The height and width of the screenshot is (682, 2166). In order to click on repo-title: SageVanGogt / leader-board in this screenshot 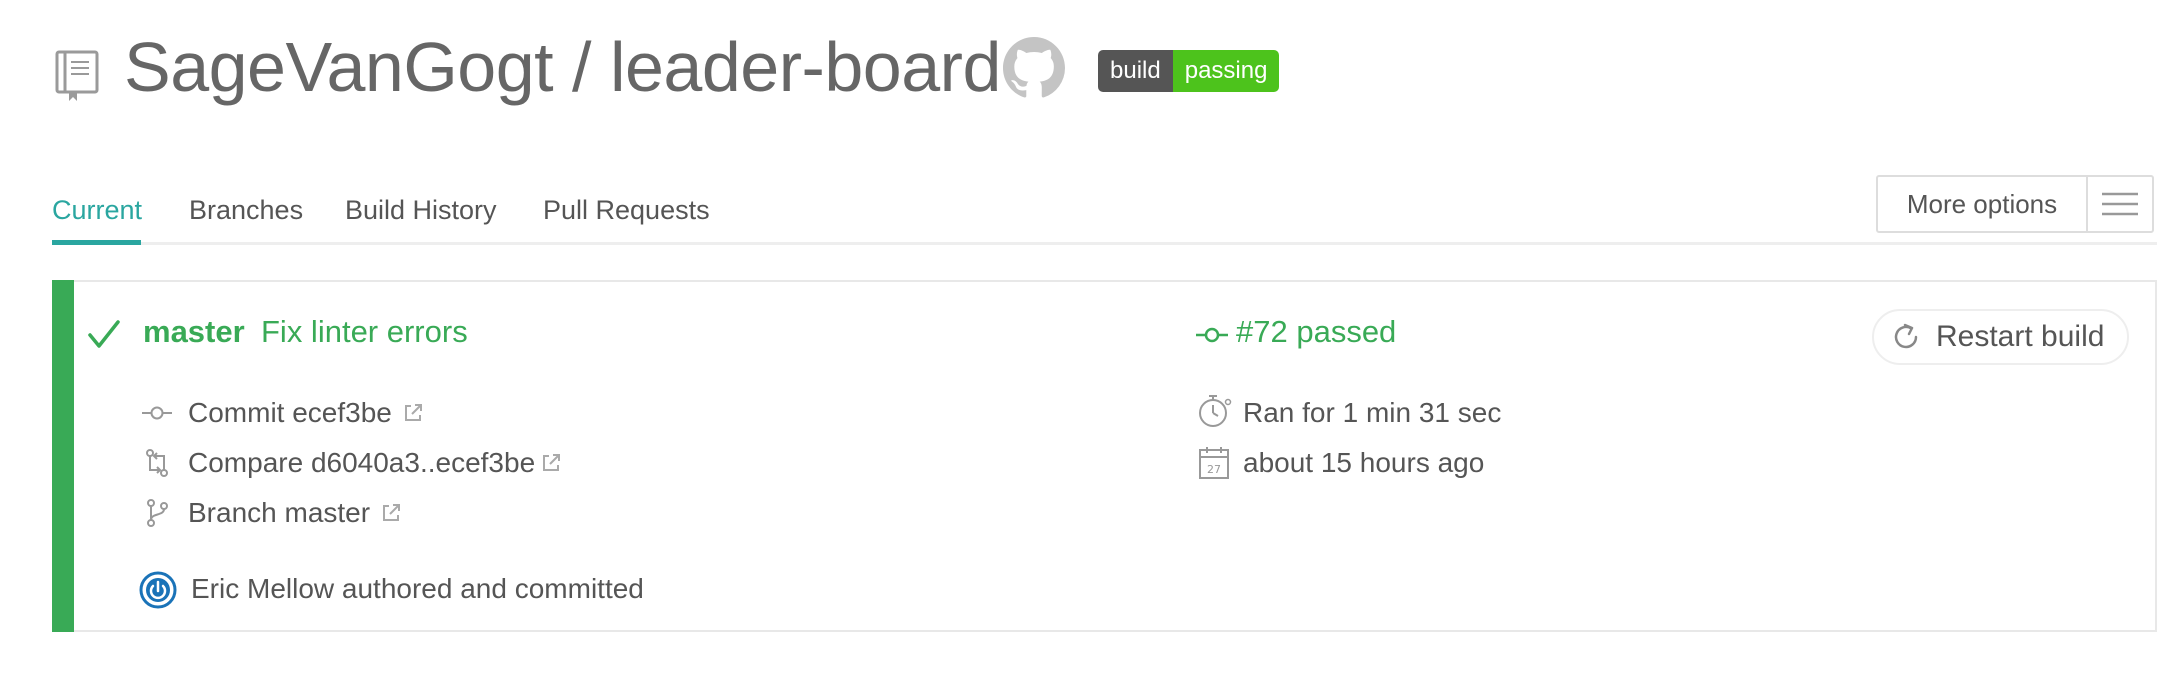, I will do `click(562, 67)`.